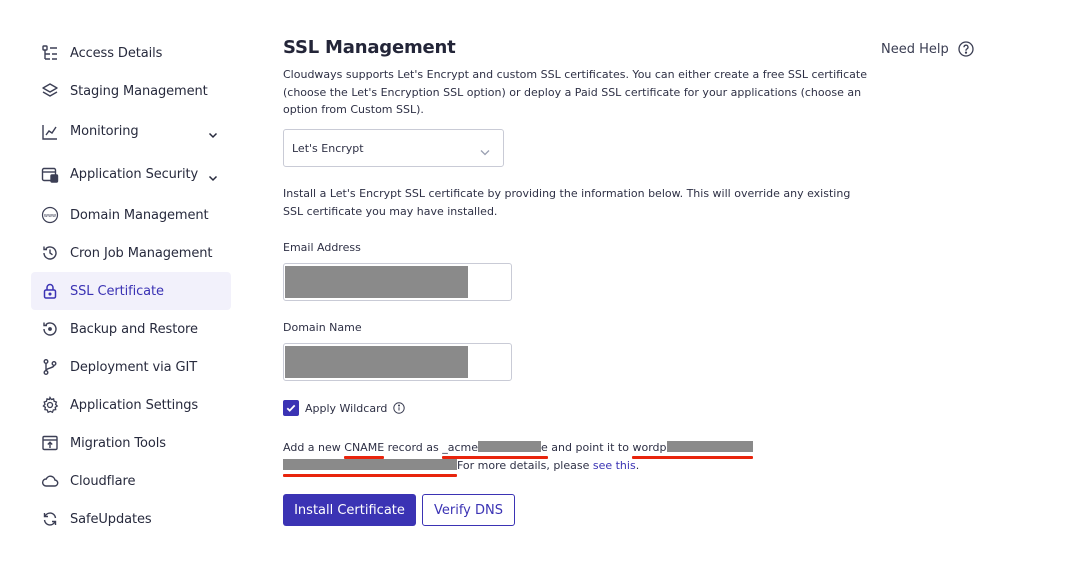 Image resolution: width=1075 pixels, height=571 pixels. I want to click on need-help-label: Need Help, so click(915, 49).